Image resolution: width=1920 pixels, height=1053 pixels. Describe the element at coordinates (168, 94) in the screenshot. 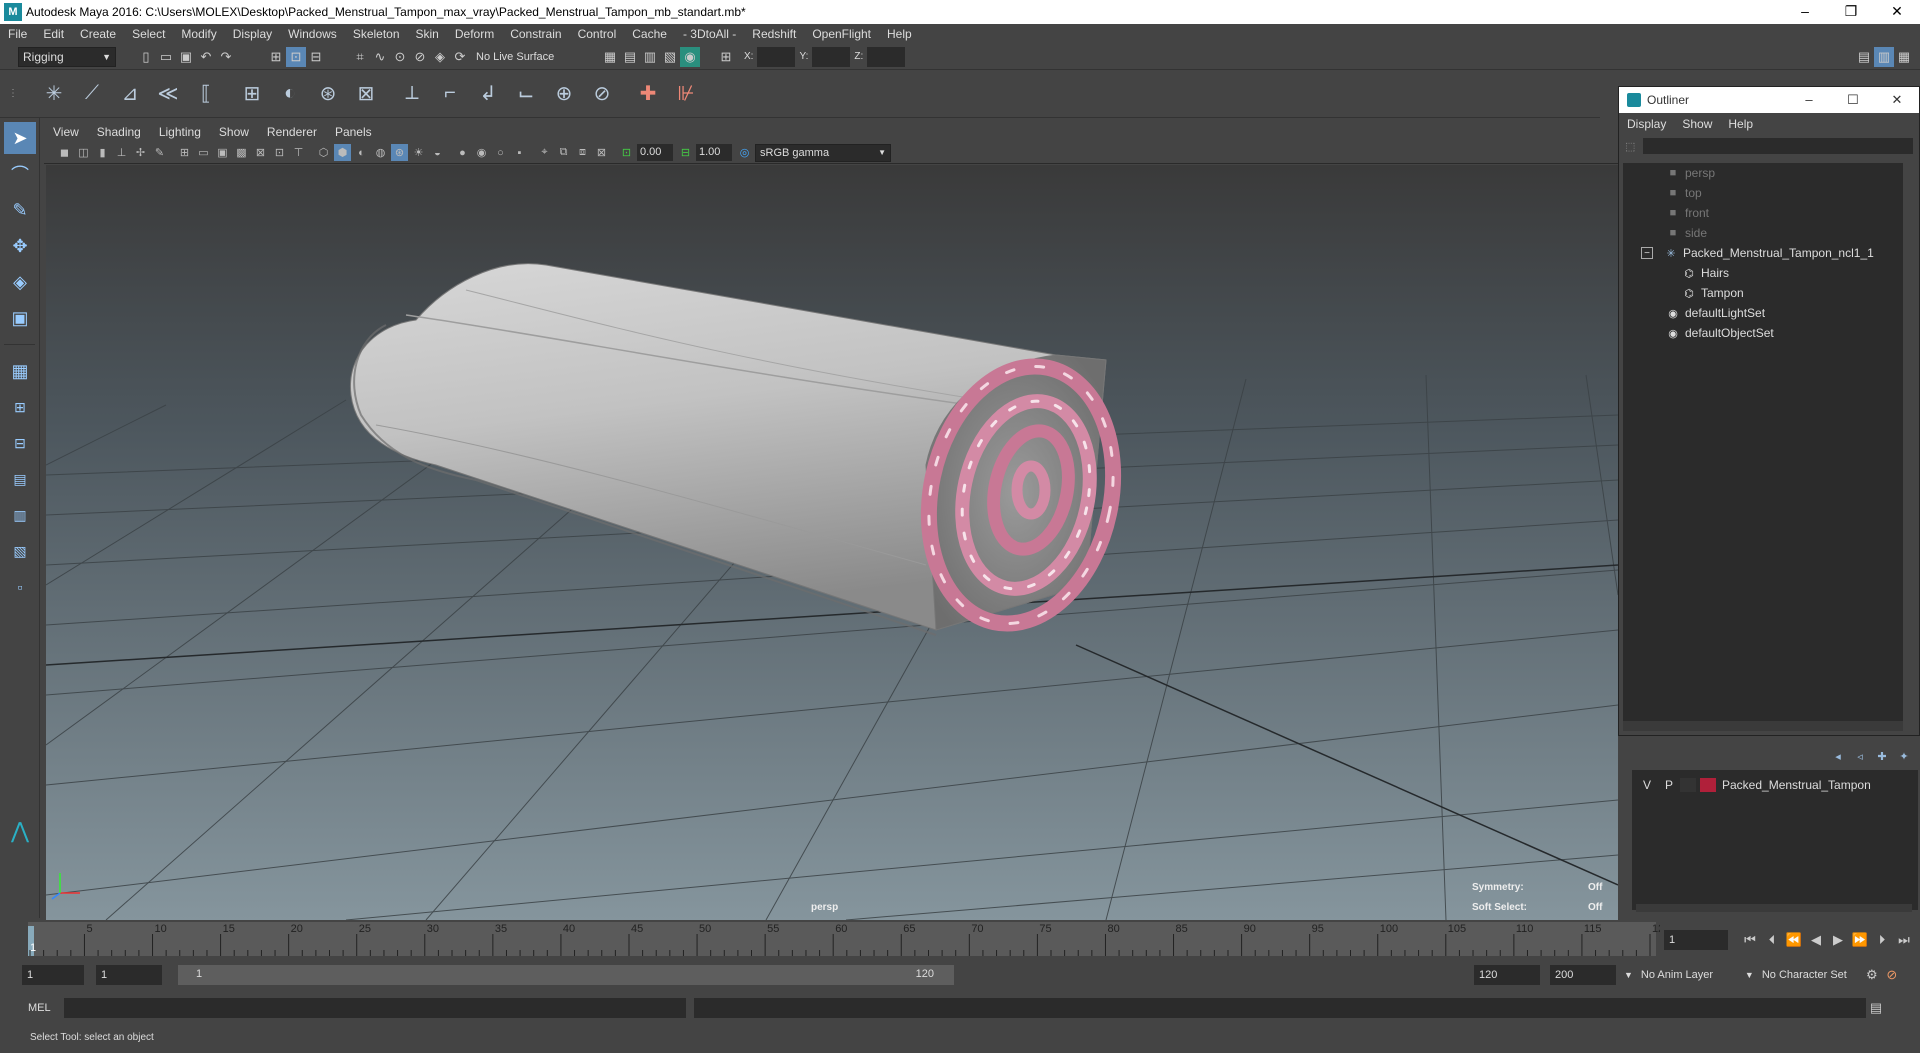

I see `mirror-joint-icon: ≪` at that location.